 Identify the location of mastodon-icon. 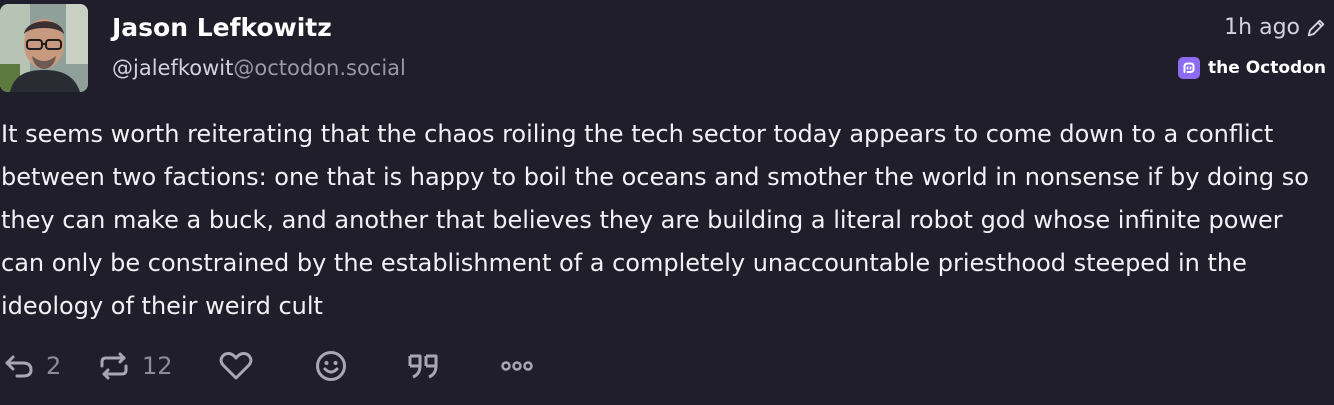
(1189, 68).